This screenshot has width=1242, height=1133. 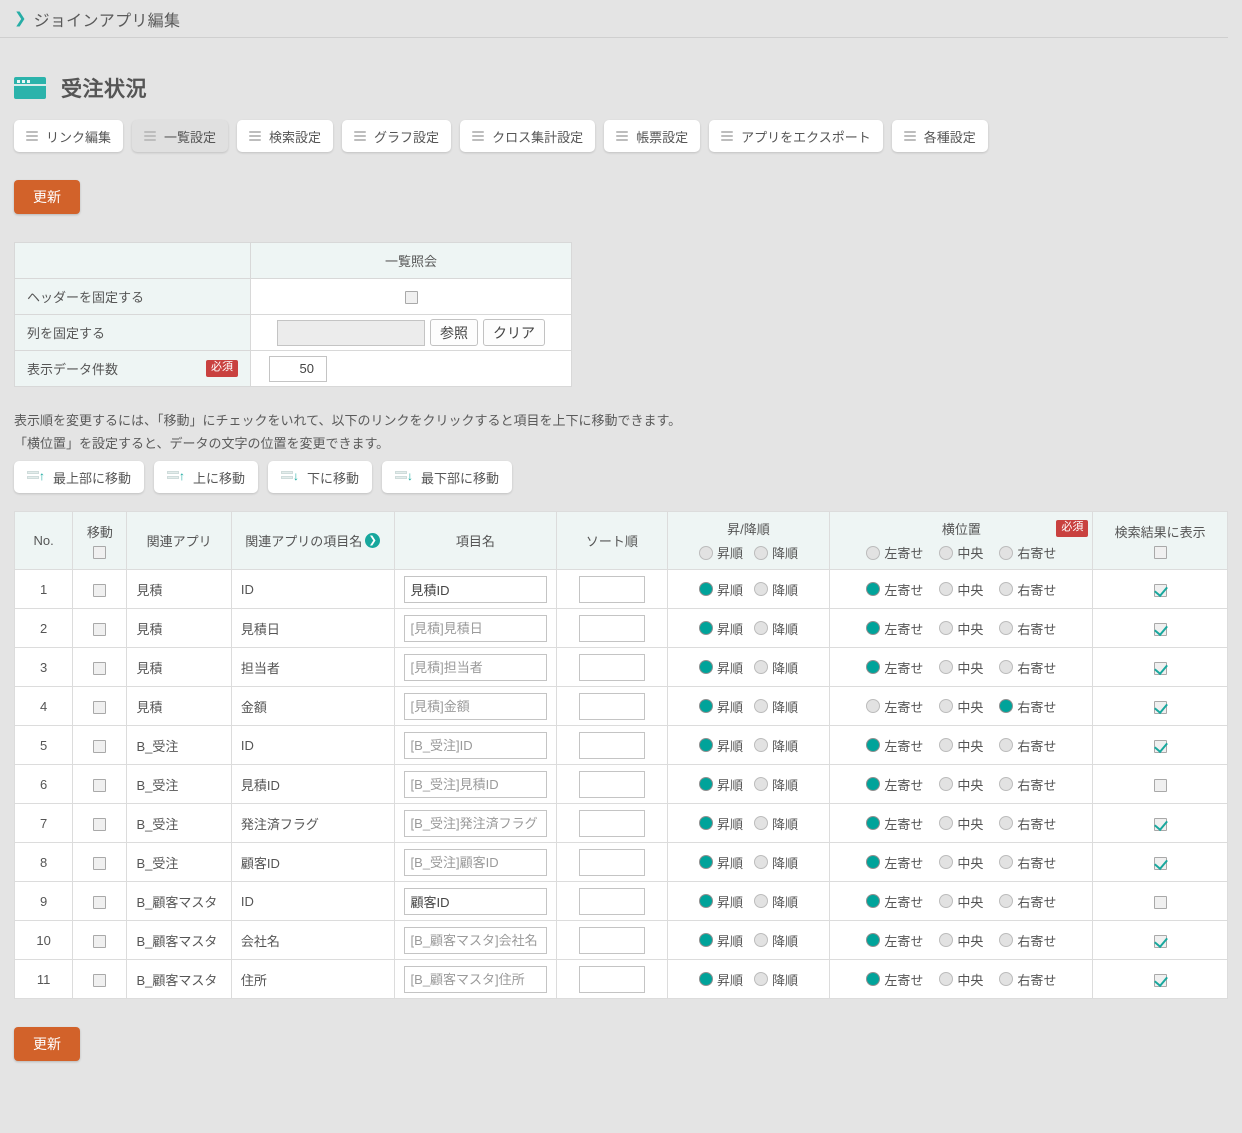 I want to click on browse-button: 参照, so click(x=454, y=332).